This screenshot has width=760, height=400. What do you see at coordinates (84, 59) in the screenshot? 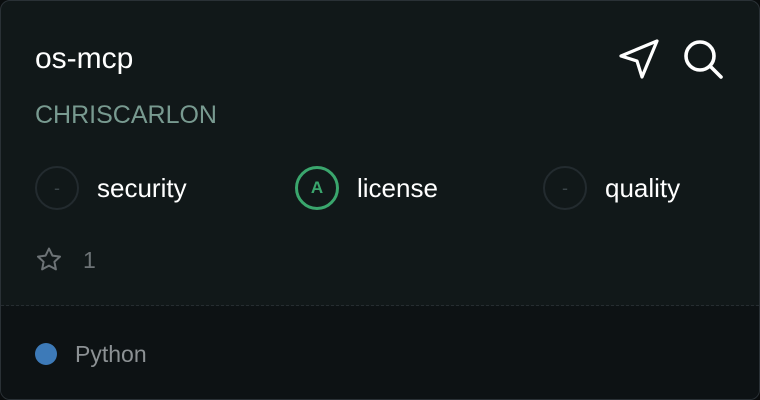
I see `repo-name: os-mcp` at bounding box center [84, 59].